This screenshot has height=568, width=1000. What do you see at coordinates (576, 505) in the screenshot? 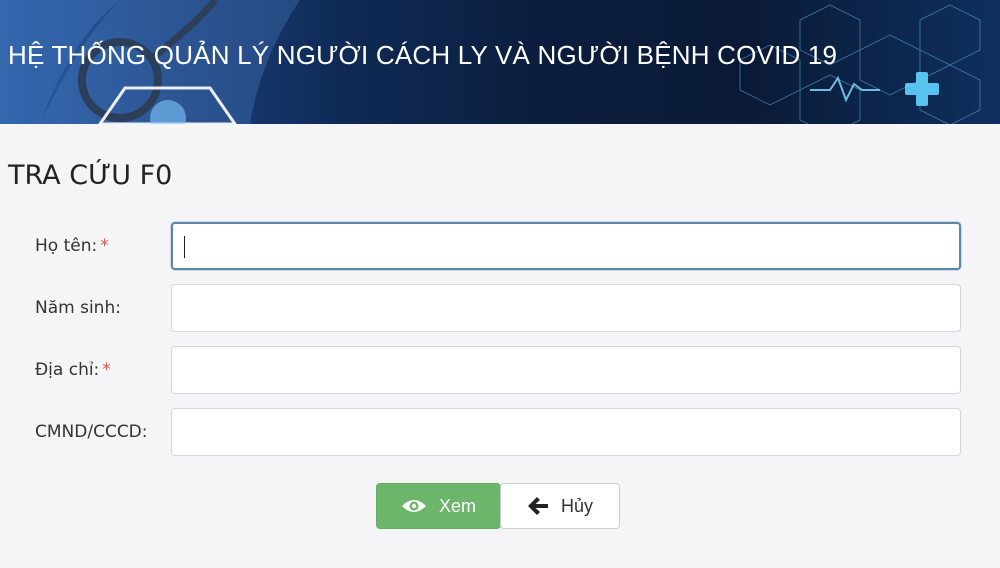
I see `cancel-button-label: Hủy` at bounding box center [576, 505].